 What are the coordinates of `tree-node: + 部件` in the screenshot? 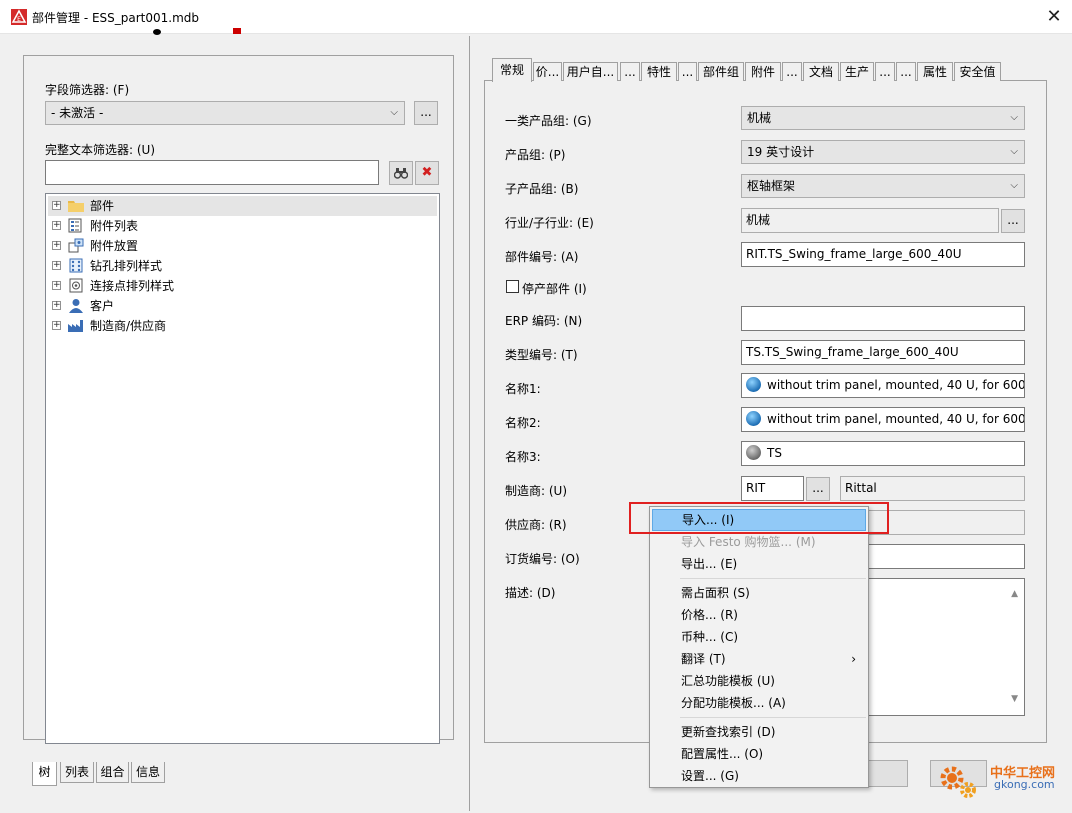 It's located at (242, 206).